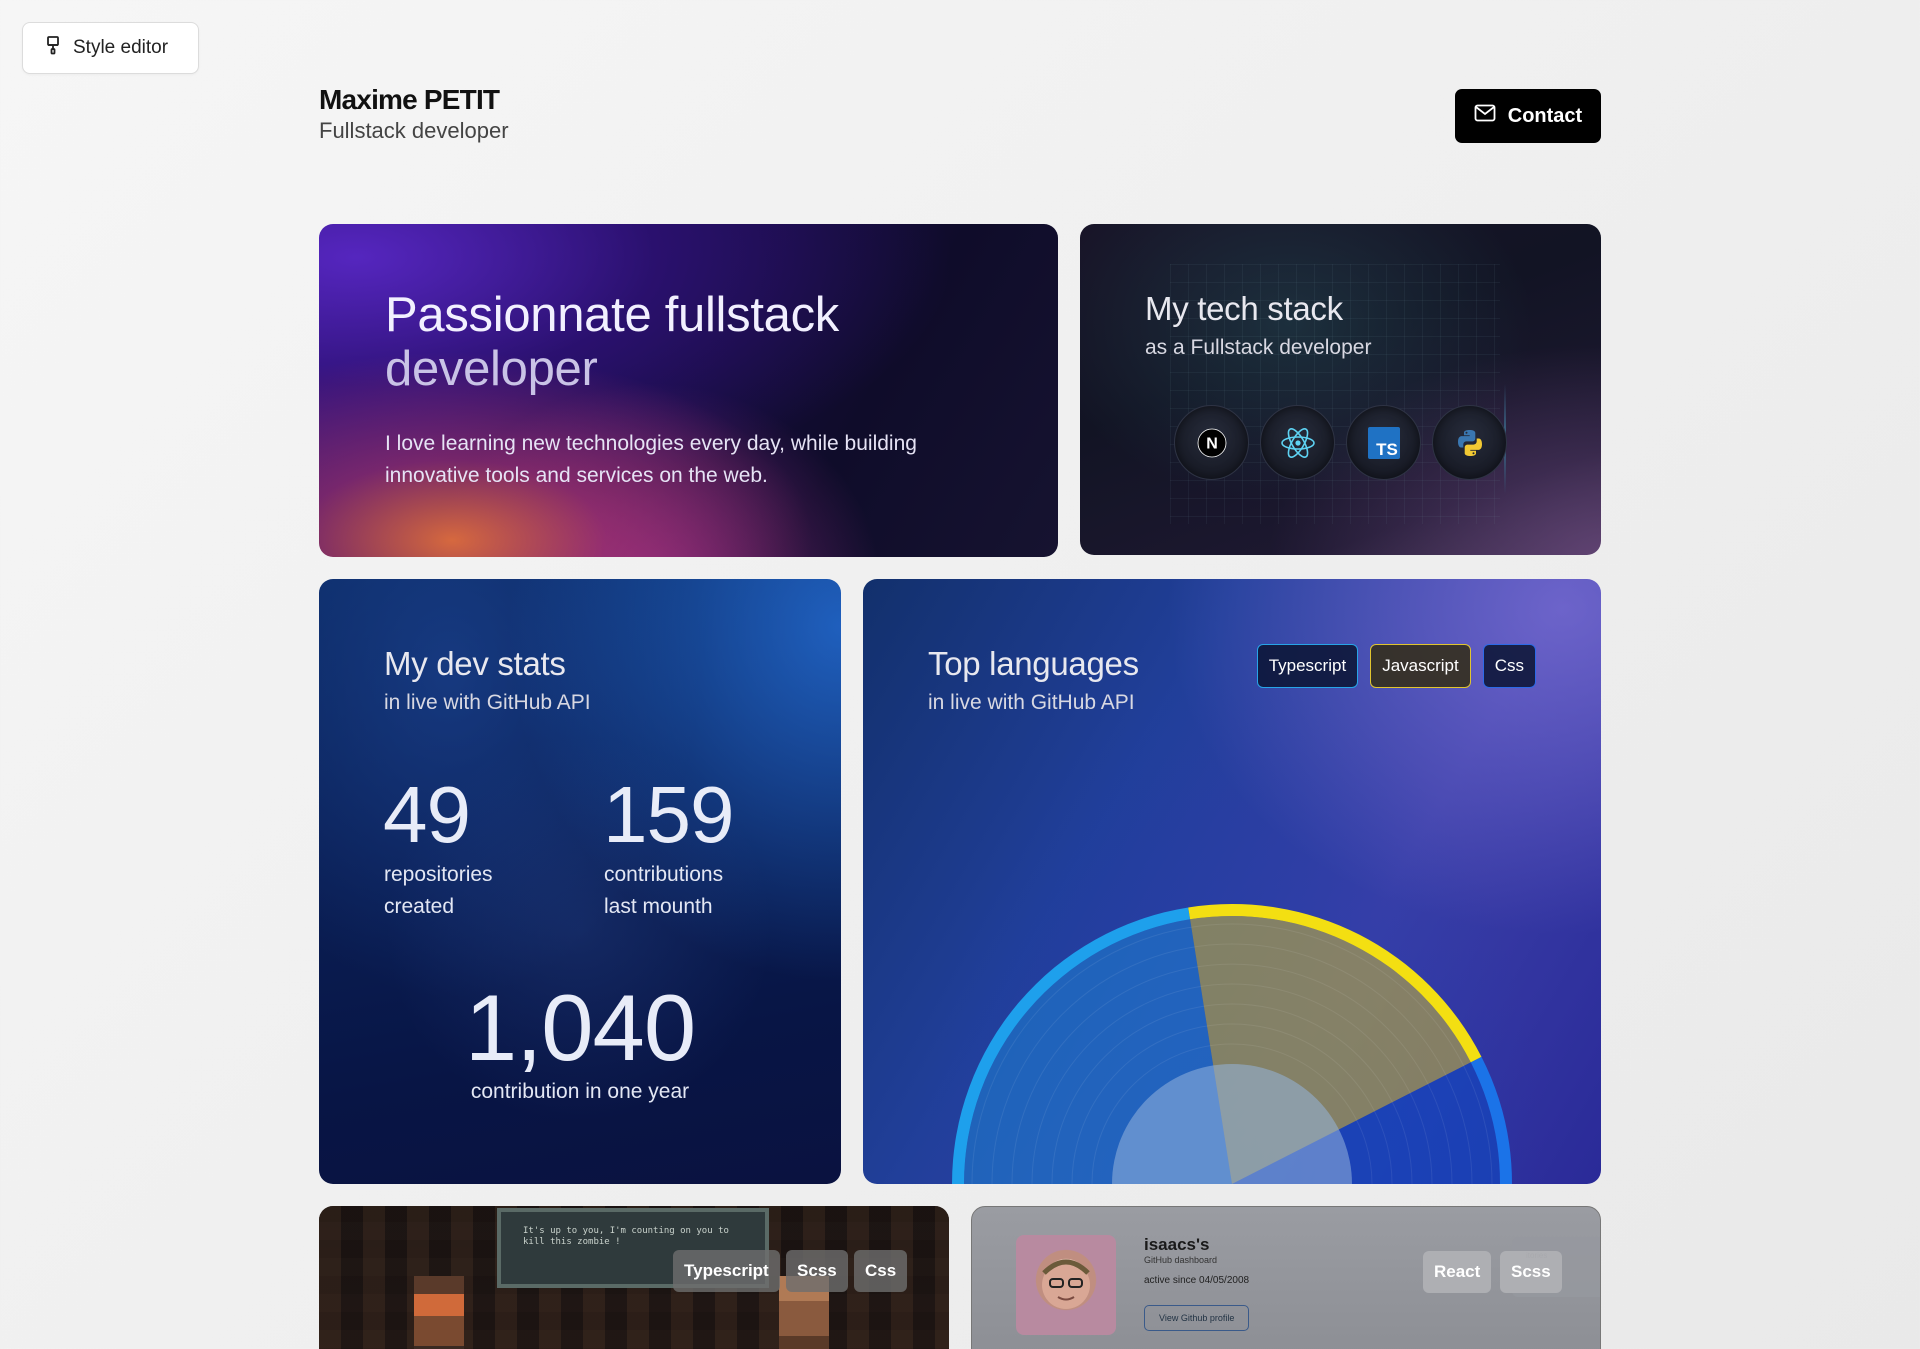  Describe the element at coordinates (491, 369) in the screenshot. I see `hero-title-line2: developer` at that location.